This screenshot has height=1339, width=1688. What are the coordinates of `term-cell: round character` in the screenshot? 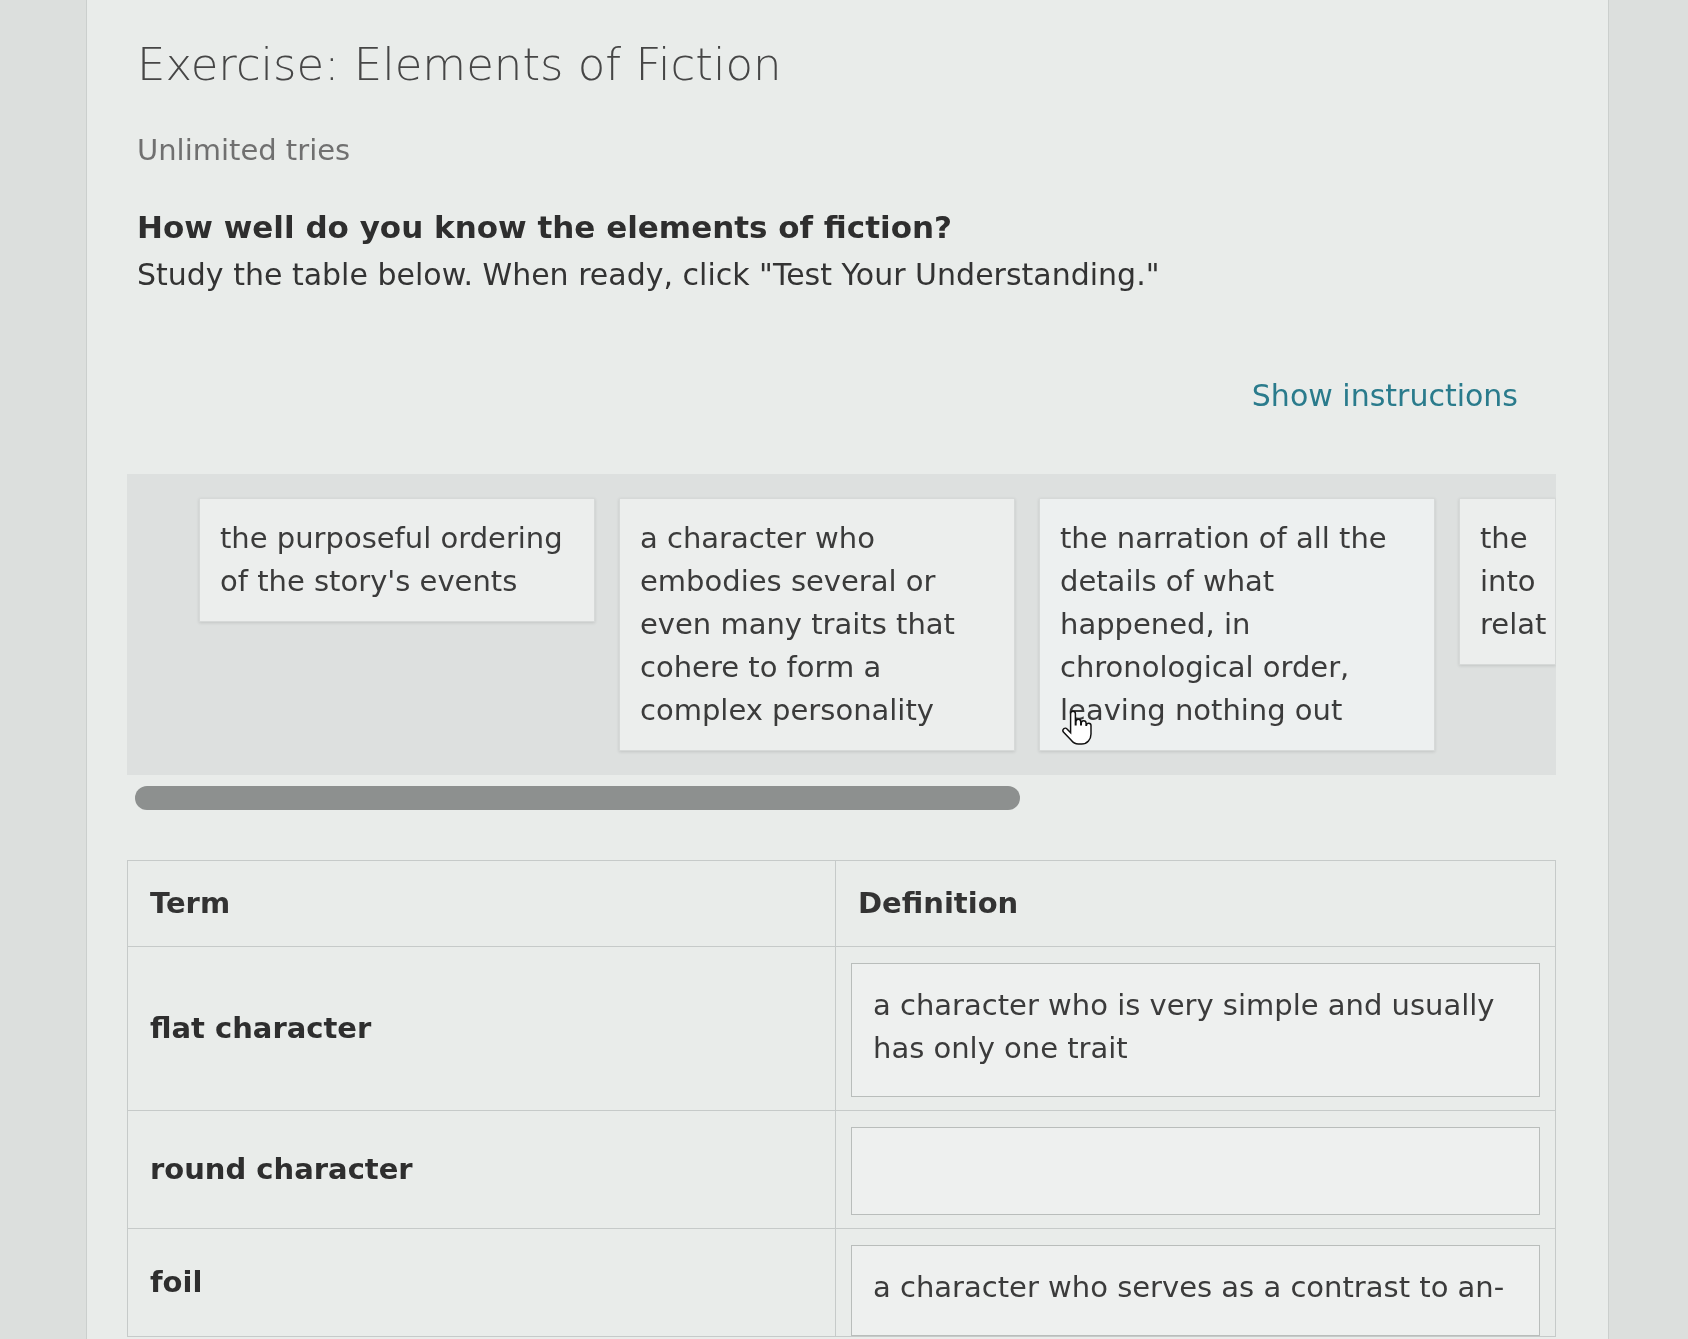 It's located at (482, 1170).